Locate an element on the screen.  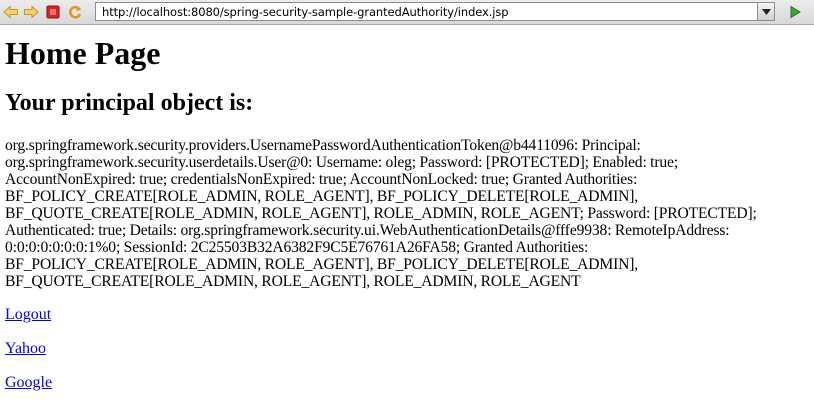
page-subtitle: Your principal object is: is located at coordinates (129, 103).